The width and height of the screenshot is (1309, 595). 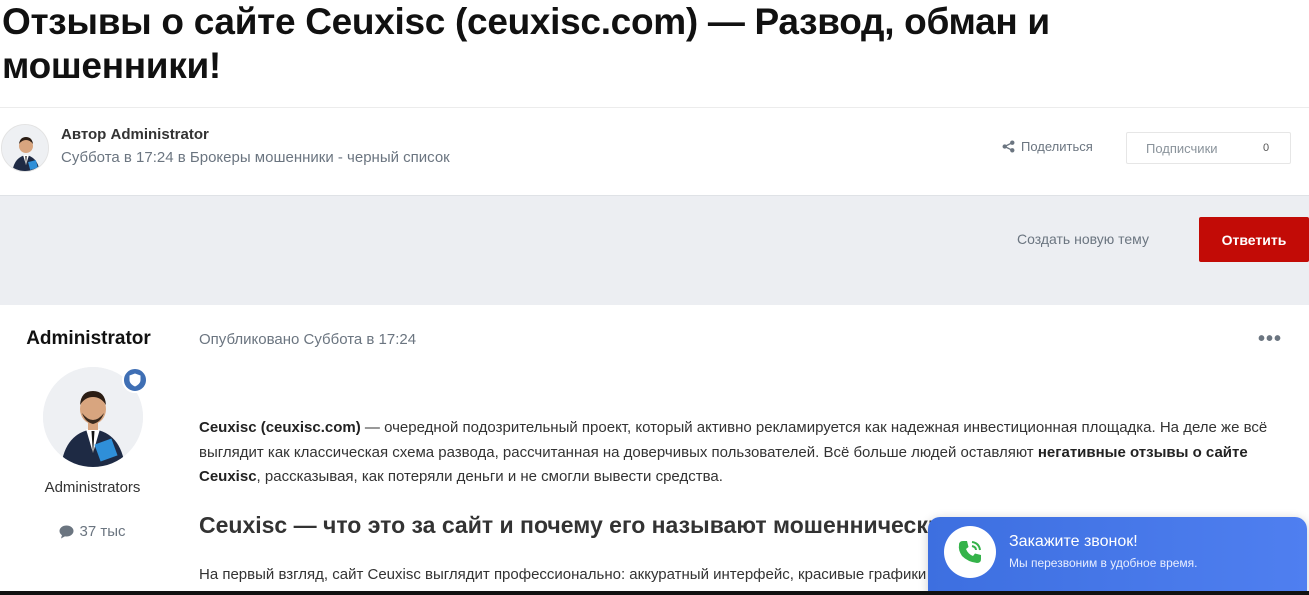 What do you see at coordinates (25, 148) in the screenshot?
I see `author-avatar` at bounding box center [25, 148].